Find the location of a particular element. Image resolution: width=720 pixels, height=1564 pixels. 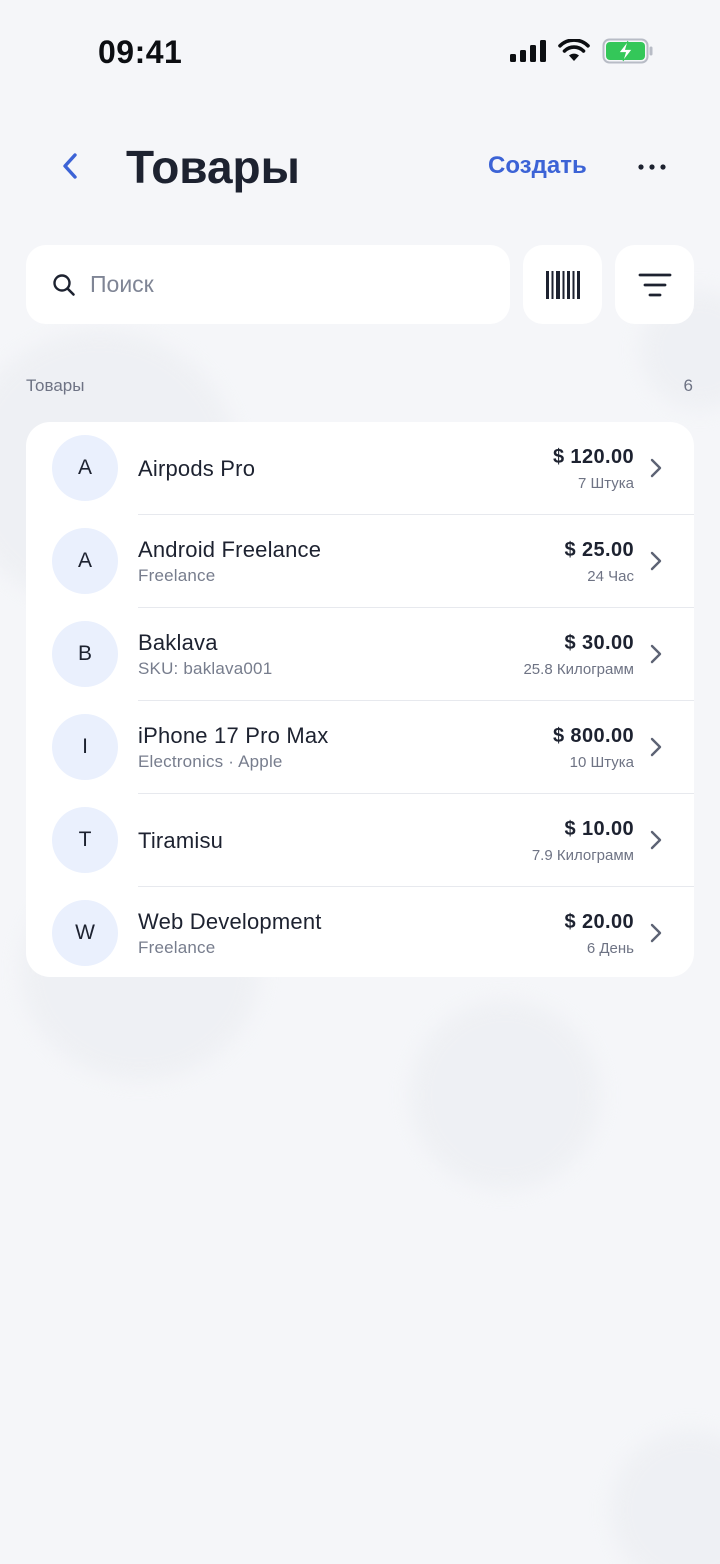

more-button is located at coordinates (652, 167).